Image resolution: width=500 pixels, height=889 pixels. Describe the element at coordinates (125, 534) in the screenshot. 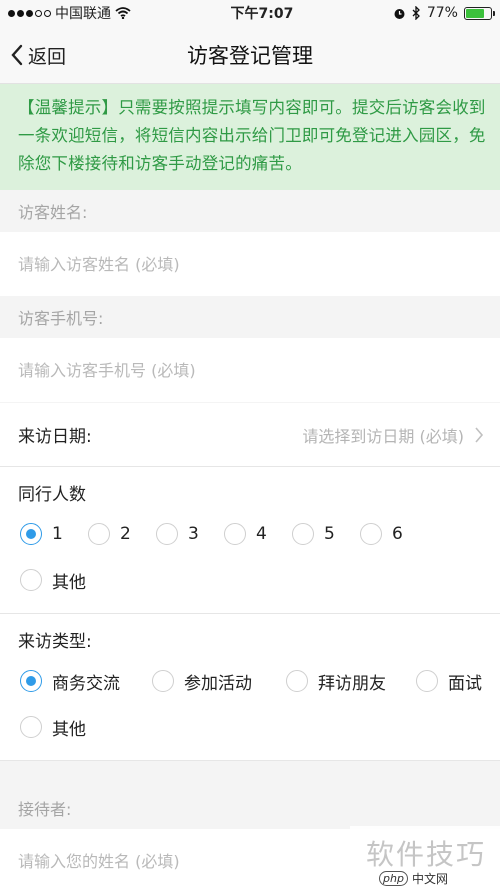

I see `companions-option-label: 2` at that location.